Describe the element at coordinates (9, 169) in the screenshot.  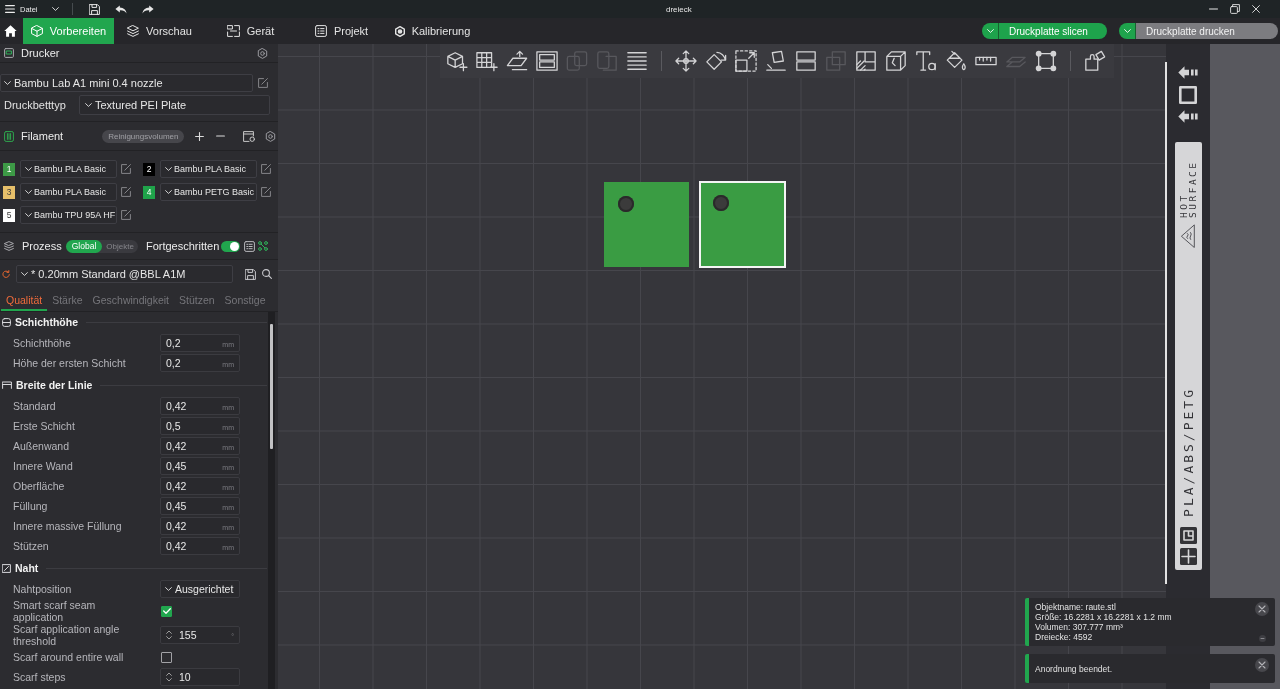
I see `filament-color-badge: 1` at that location.